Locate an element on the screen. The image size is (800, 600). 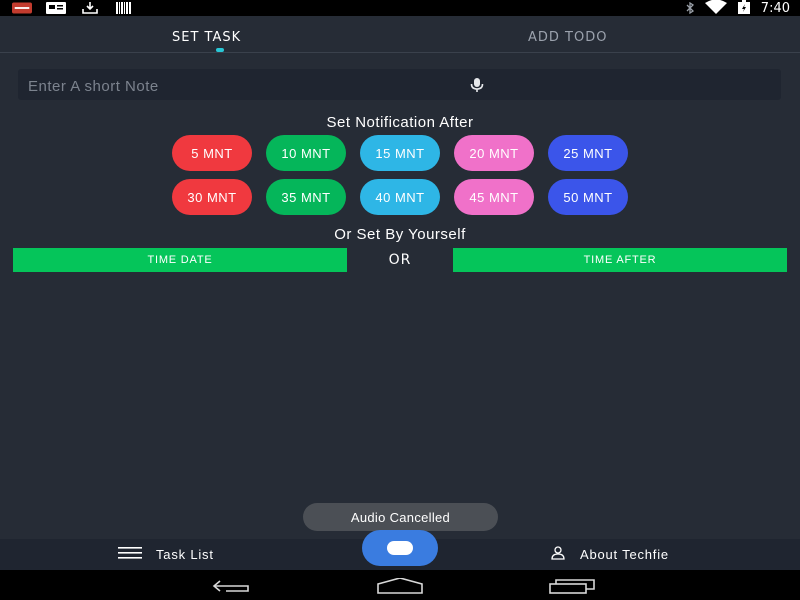
bluetooth-icon is located at coordinates (690, 9).